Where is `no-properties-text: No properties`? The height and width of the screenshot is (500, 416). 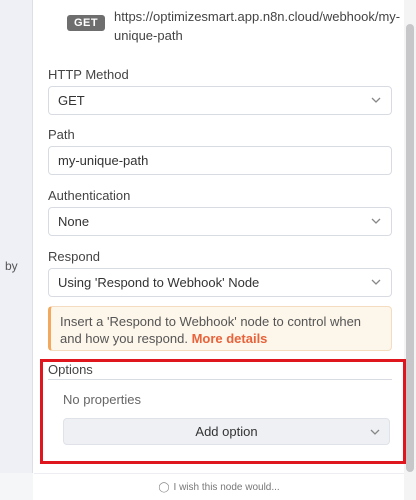
no-properties-text: No properties is located at coordinates (102, 399).